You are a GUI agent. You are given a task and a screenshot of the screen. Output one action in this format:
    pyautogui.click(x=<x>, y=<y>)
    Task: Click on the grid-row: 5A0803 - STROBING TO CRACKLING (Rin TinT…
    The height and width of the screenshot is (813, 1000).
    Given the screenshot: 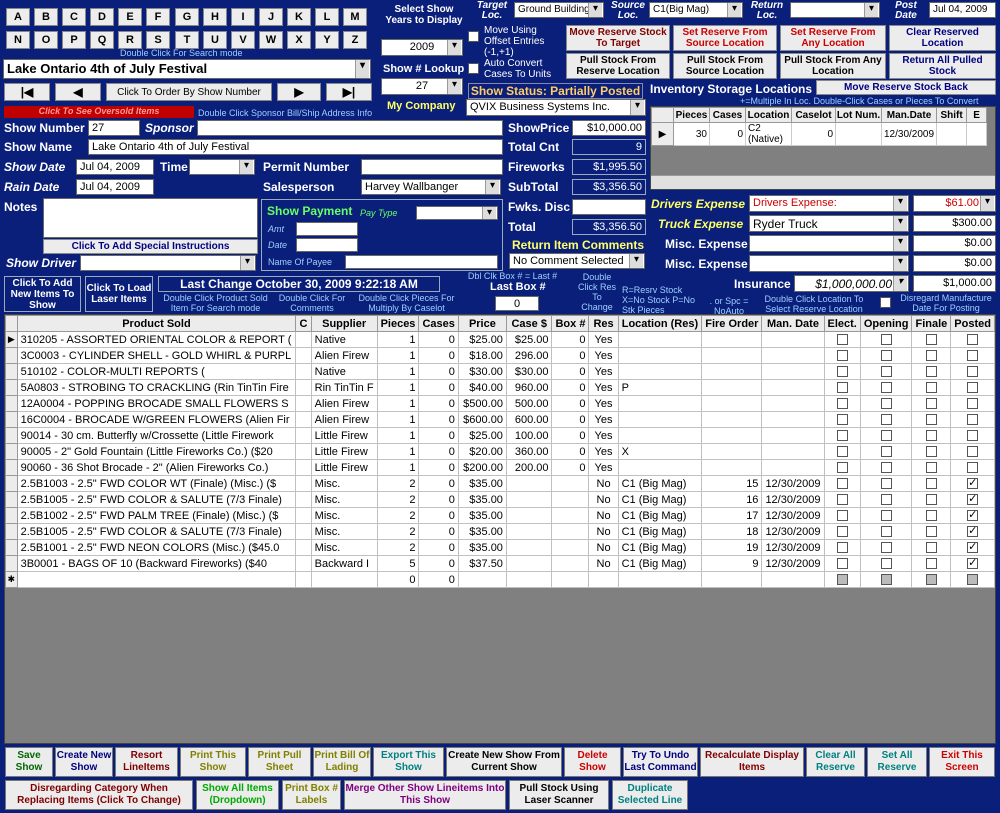 What is the action you would take?
    pyautogui.click(x=500, y=387)
    